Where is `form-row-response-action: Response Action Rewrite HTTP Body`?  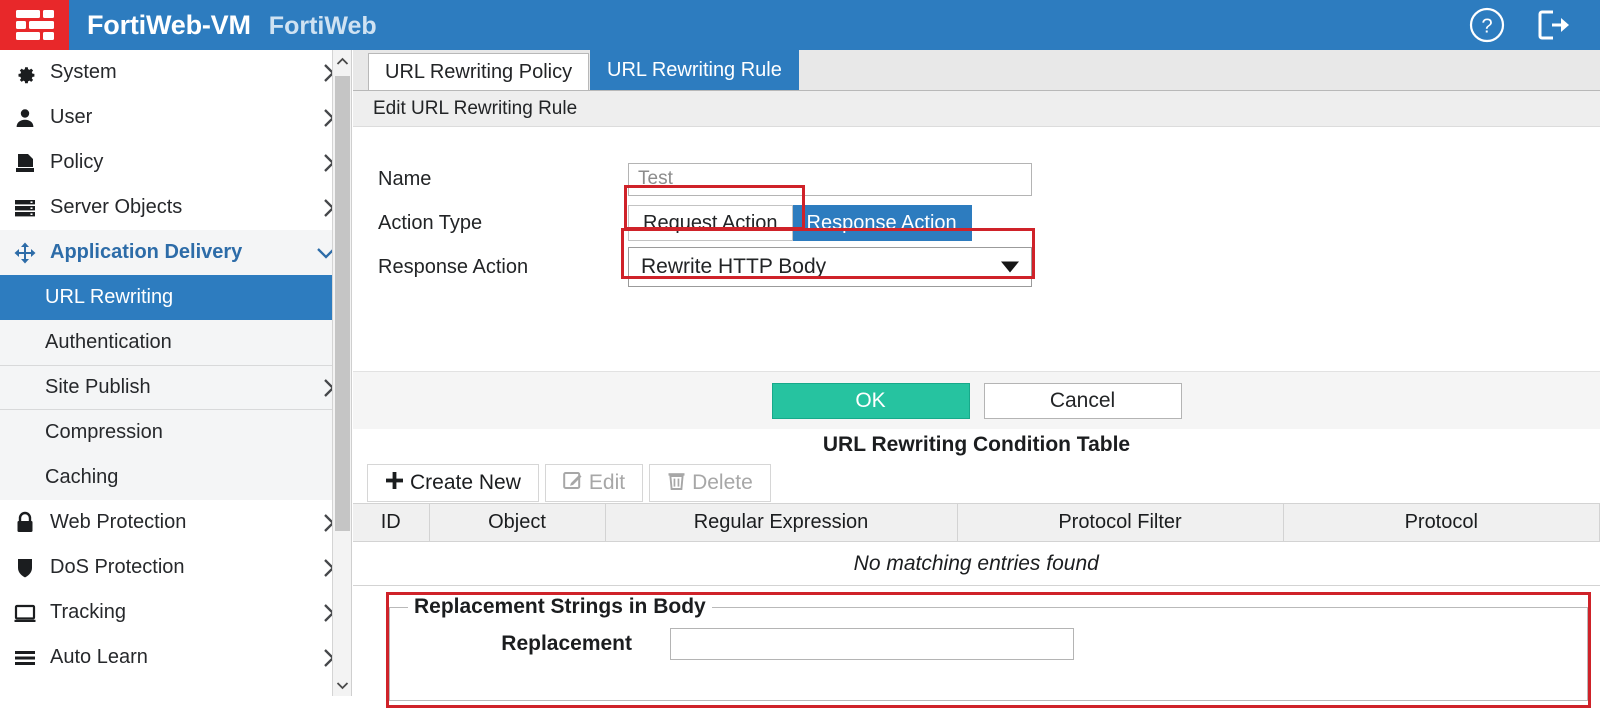
form-row-response-action: Response Action Rewrite HTTP Body is located at coordinates (976, 267).